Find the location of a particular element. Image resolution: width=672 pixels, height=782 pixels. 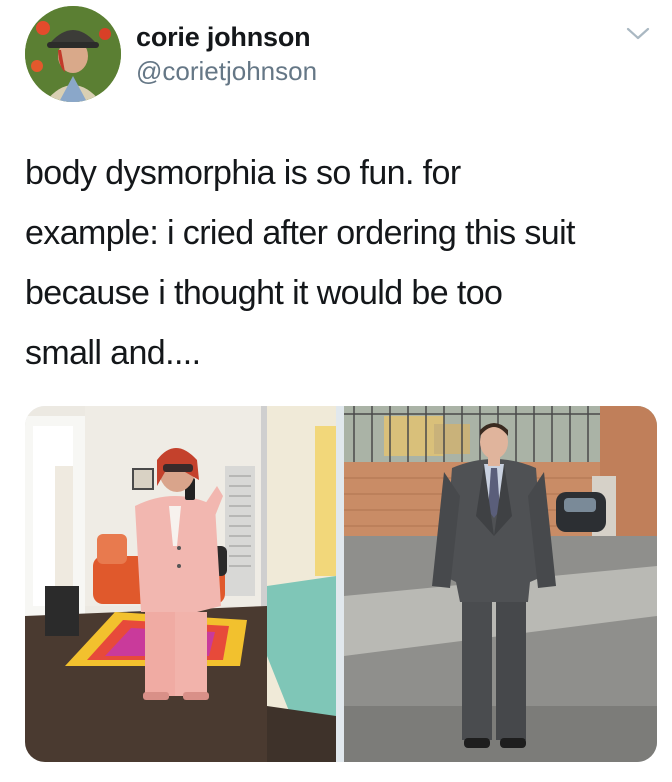

display-name: corie johnson is located at coordinates (223, 37).